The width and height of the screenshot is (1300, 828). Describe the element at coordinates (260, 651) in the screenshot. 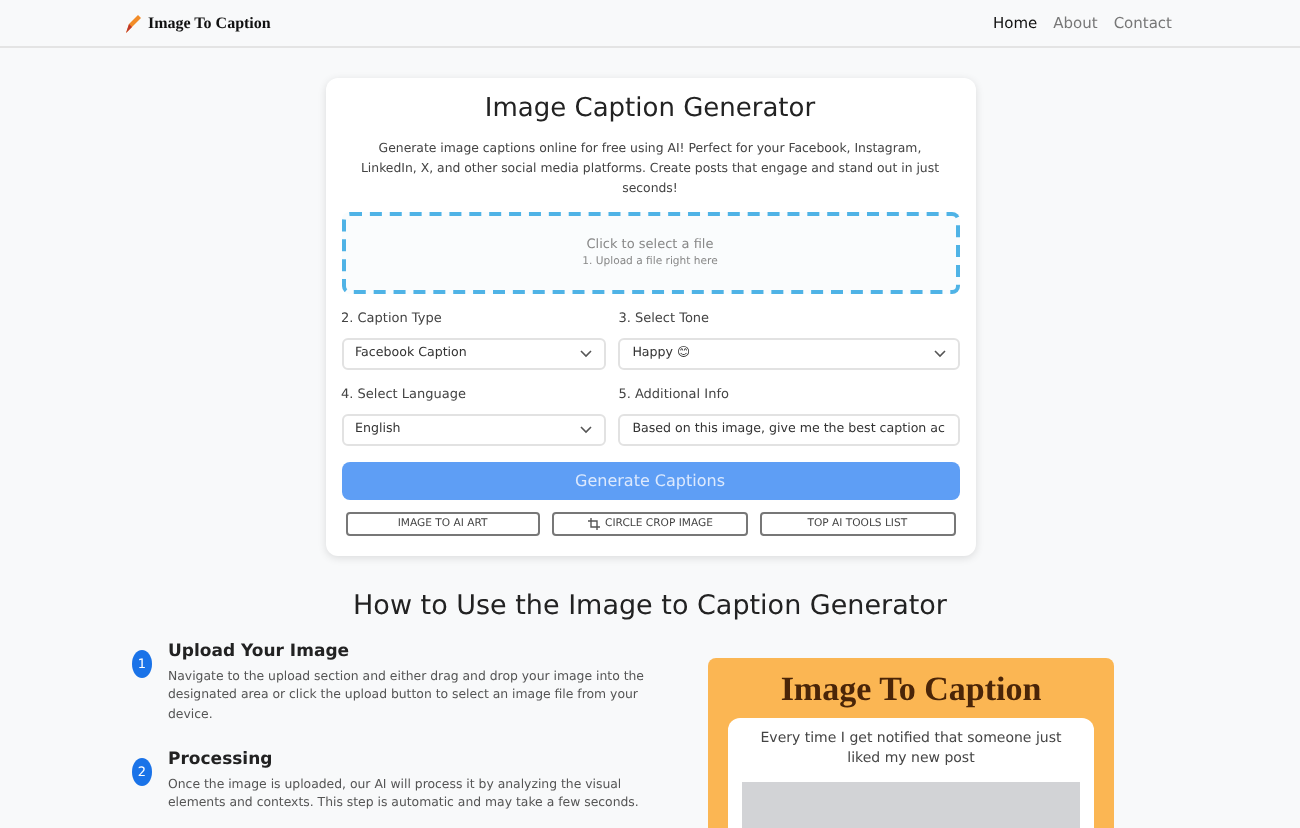

I see `step-title: Upload Your Image` at that location.